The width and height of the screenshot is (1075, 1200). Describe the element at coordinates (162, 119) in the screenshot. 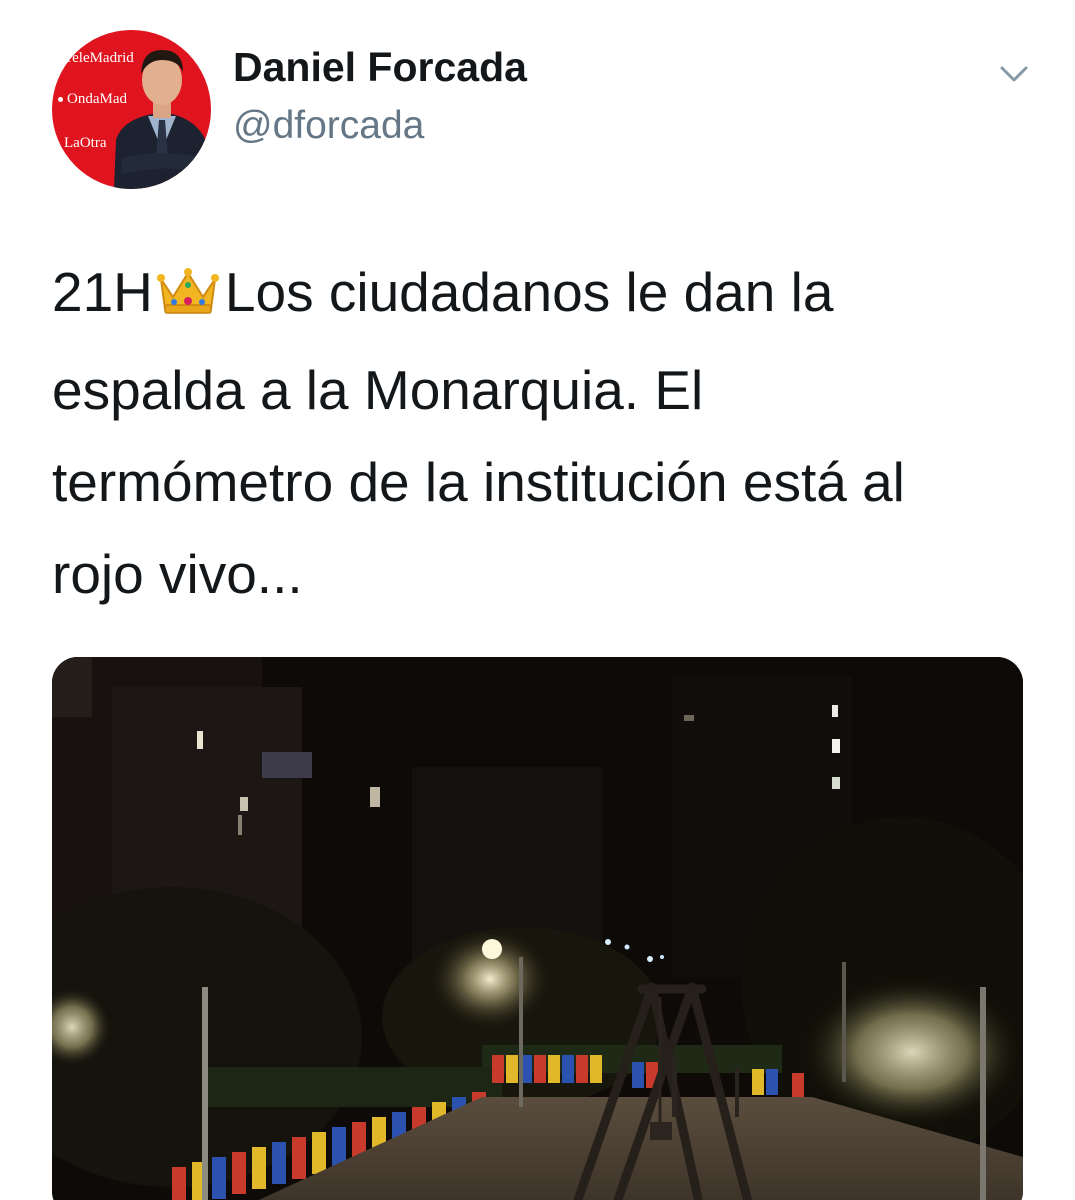

I see `avatar-portrait` at that location.